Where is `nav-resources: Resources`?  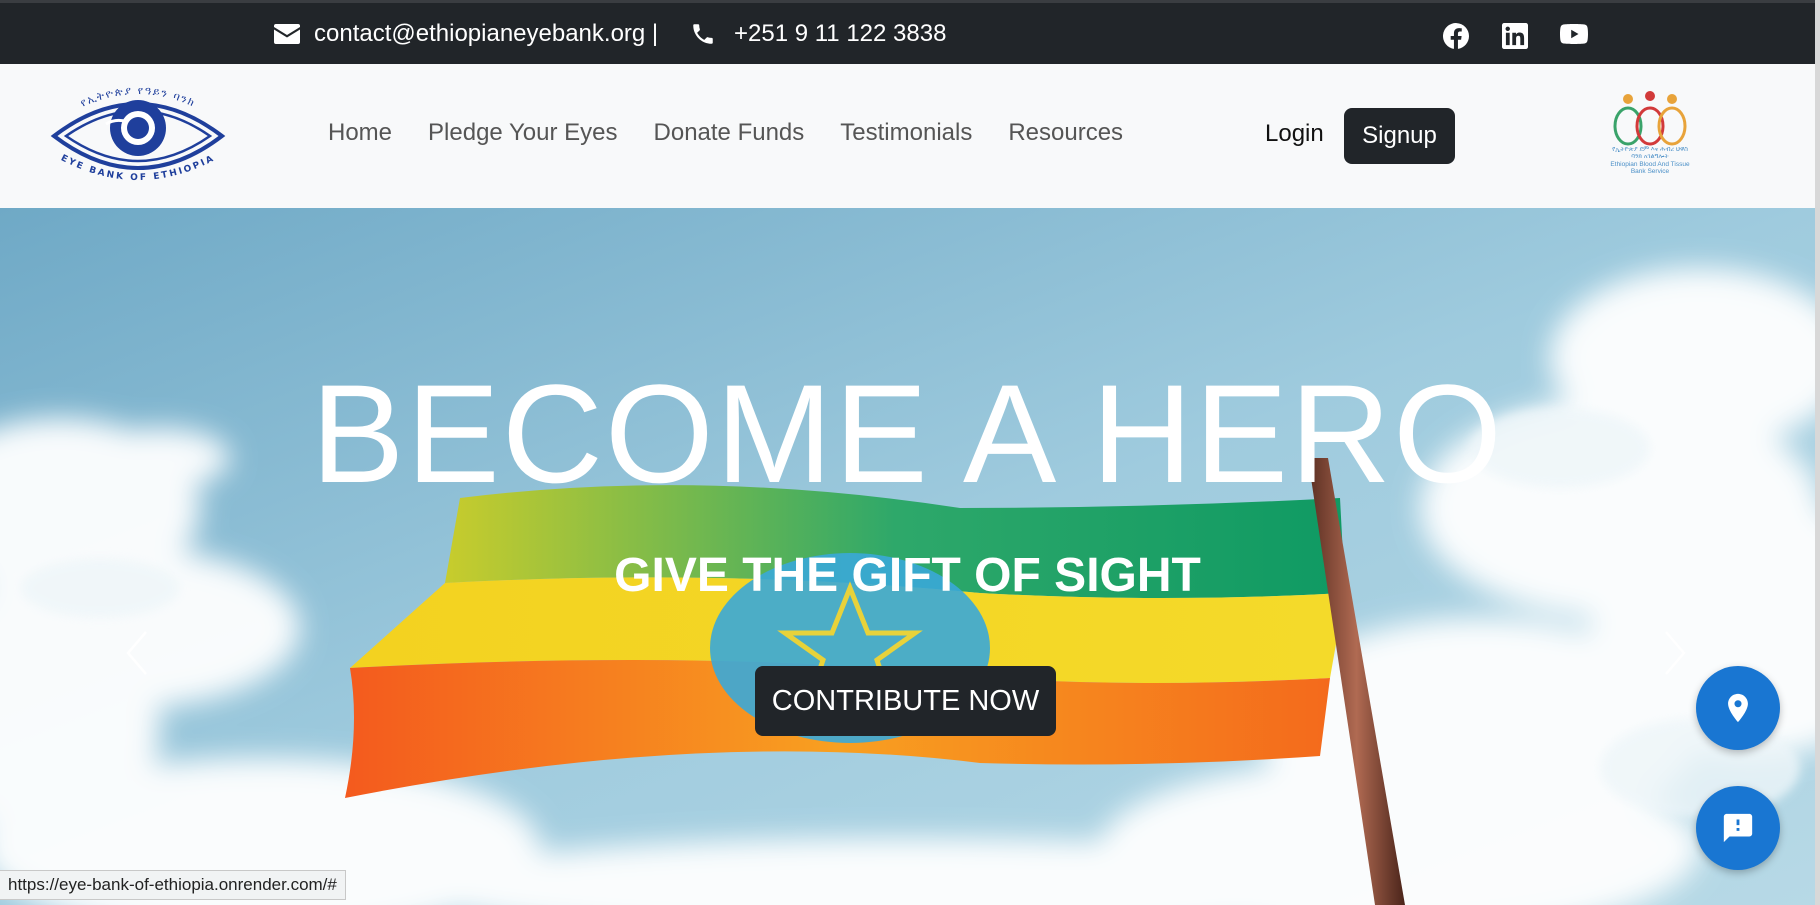
nav-resources: Resources is located at coordinates (1065, 133).